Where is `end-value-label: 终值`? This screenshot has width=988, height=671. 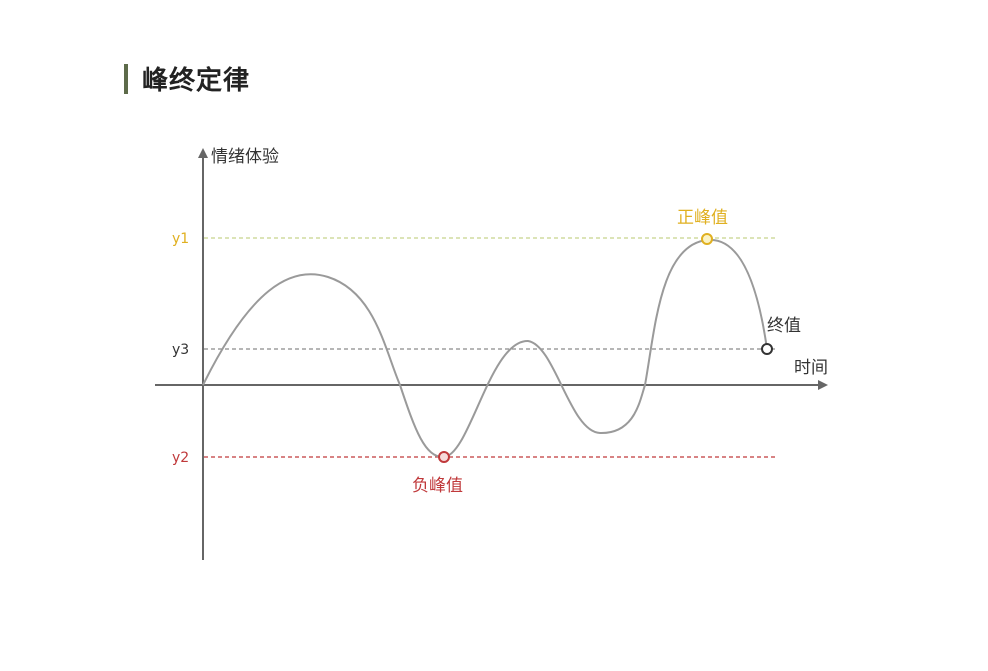 end-value-label: 终值 is located at coordinates (784, 326).